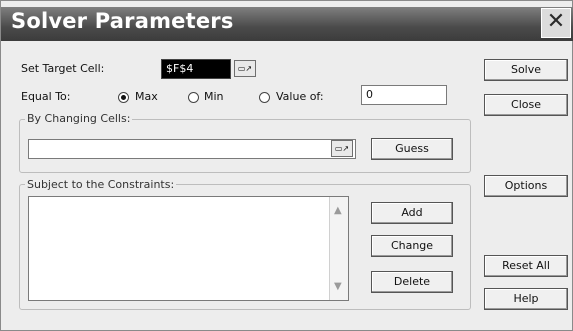 The width and height of the screenshot is (573, 331). Describe the element at coordinates (526, 186) in the screenshot. I see `options-button: Options` at that location.